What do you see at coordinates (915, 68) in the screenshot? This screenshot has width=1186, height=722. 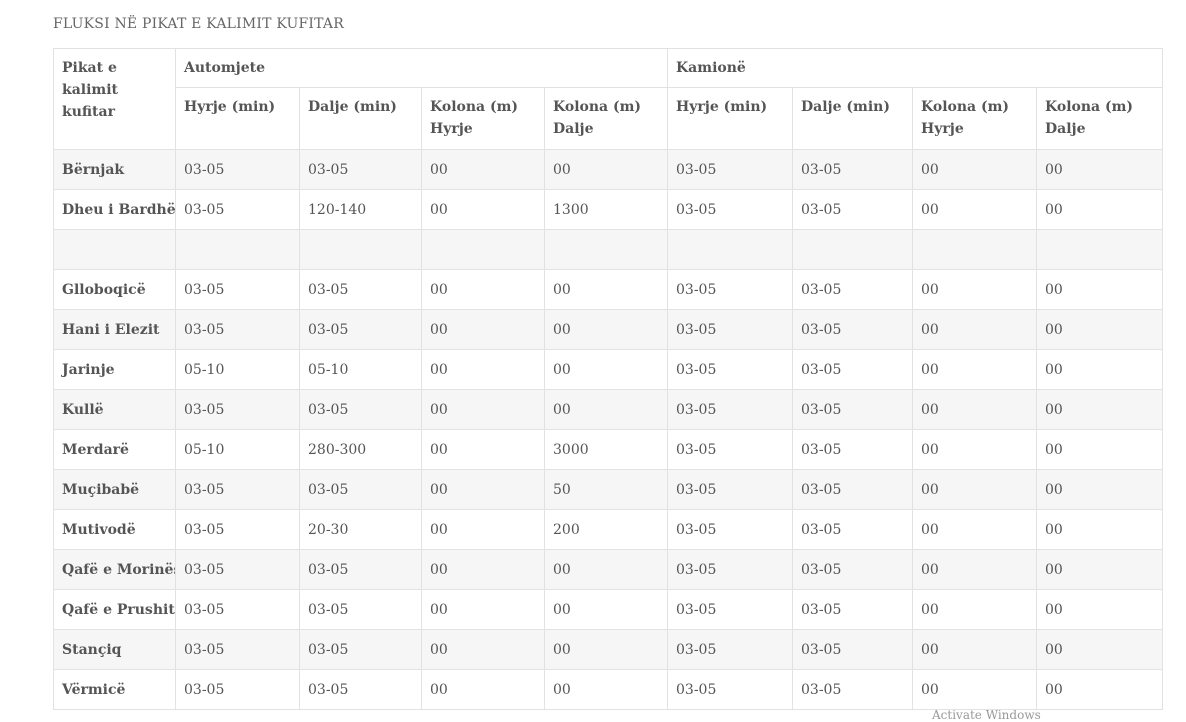 I see `header-group-trucks: Kamionë` at bounding box center [915, 68].